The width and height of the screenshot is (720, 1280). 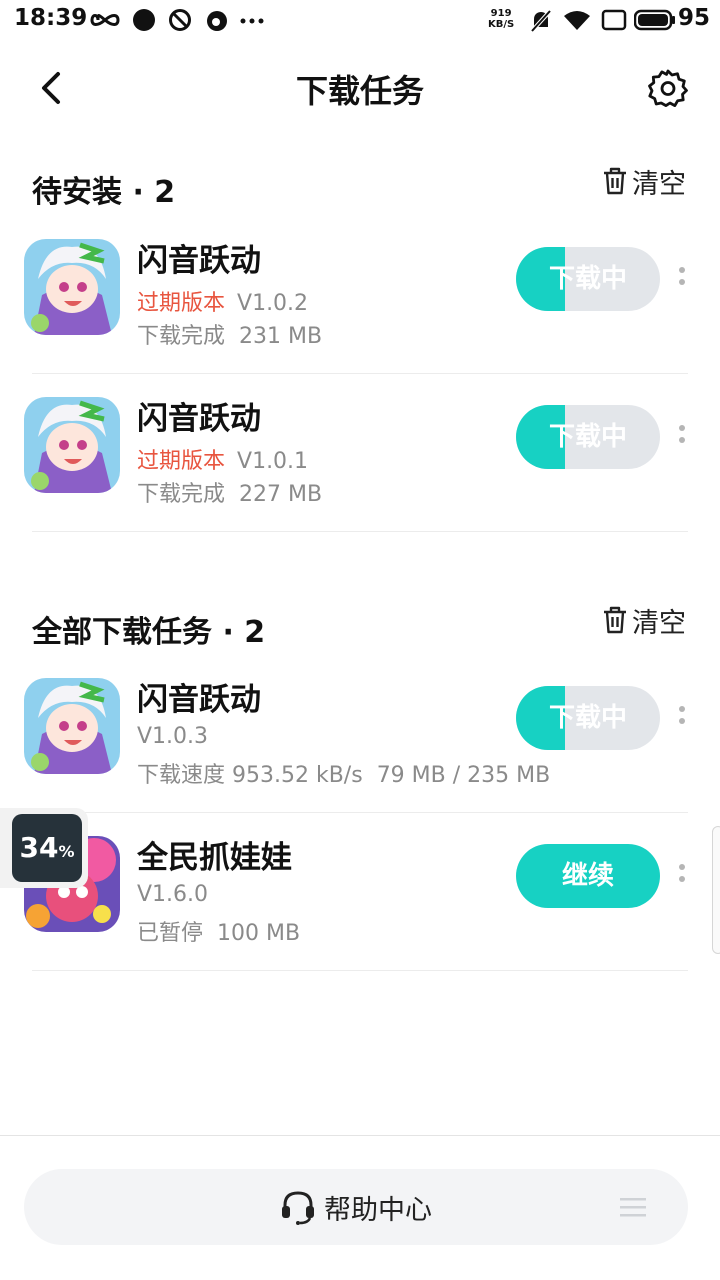 What do you see at coordinates (501, 13) in the screenshot?
I see `speed-value: 919` at bounding box center [501, 13].